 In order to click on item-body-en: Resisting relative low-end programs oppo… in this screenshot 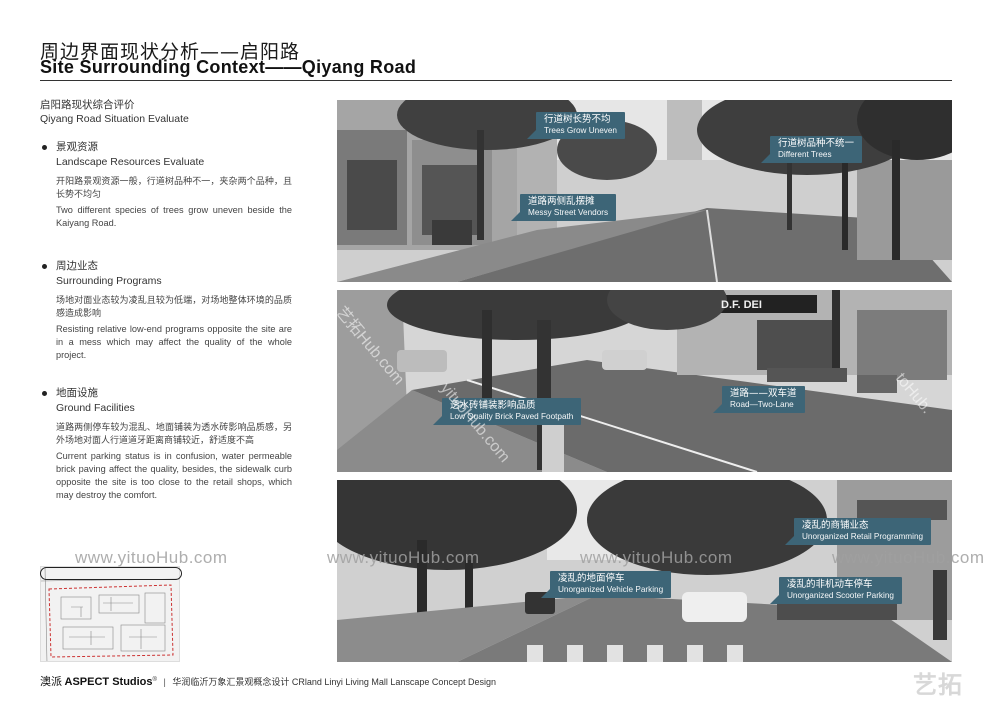, I will do `click(174, 342)`.